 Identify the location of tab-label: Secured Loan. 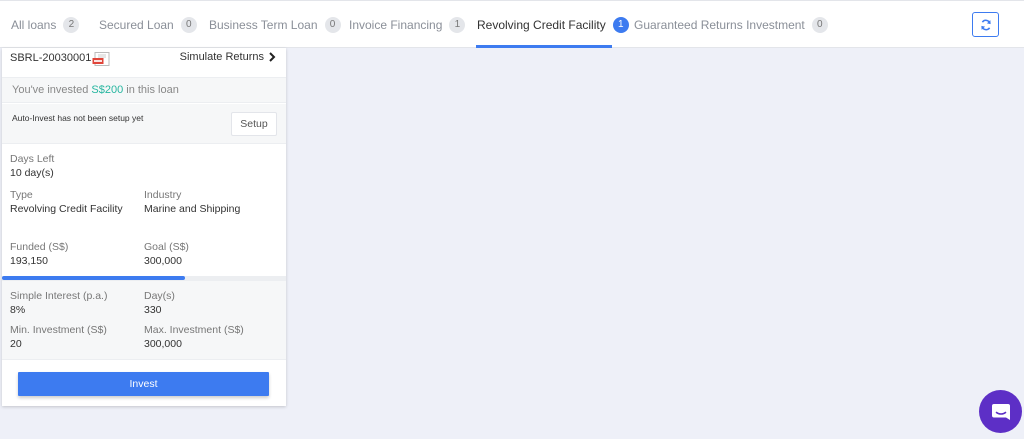
(136, 24).